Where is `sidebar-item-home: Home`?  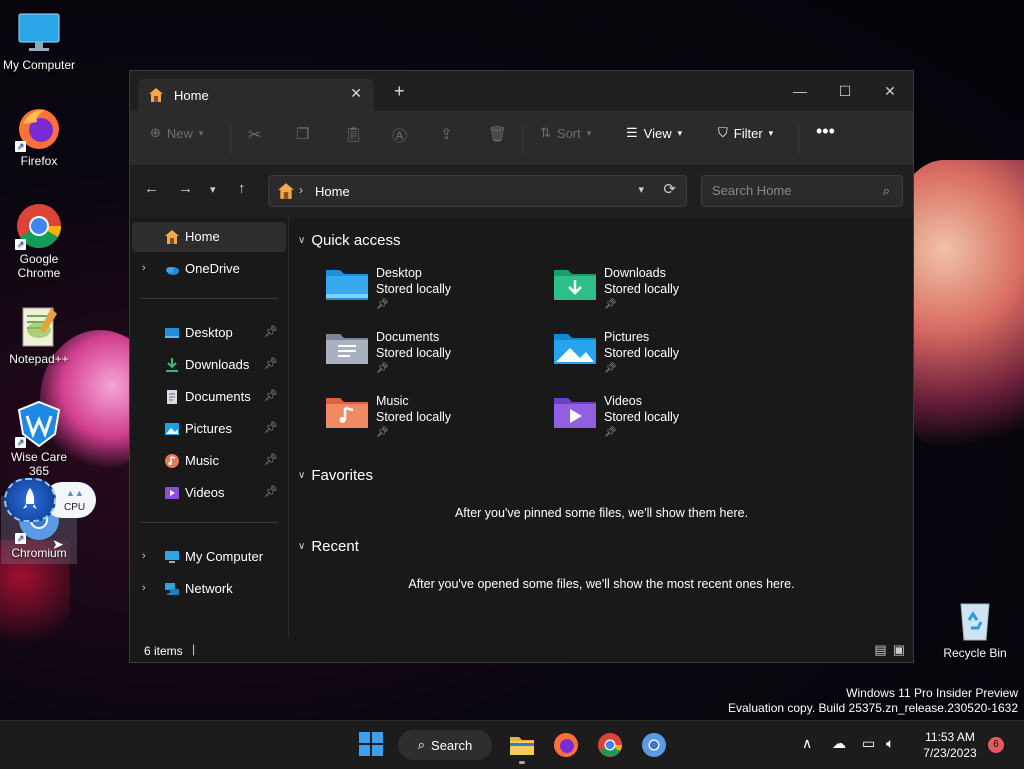 sidebar-item-home: Home is located at coordinates (209, 237).